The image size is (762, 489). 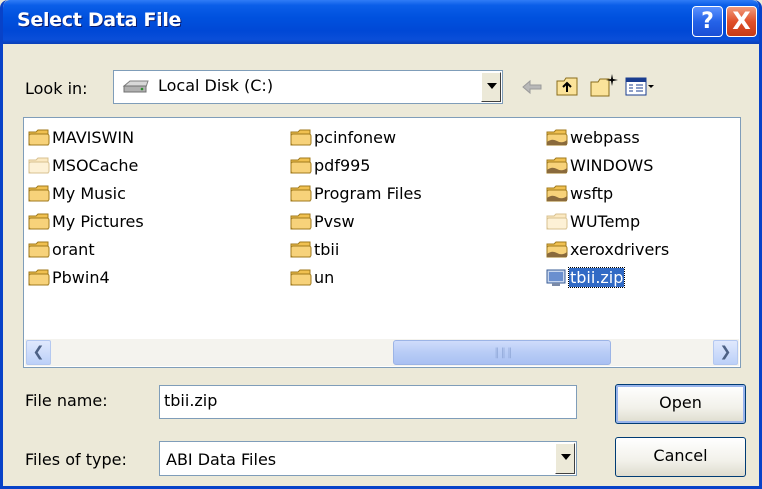 What do you see at coordinates (382, 352) in the screenshot?
I see `horizontal-scrollbar: ❮ ║║║ ❯` at bounding box center [382, 352].